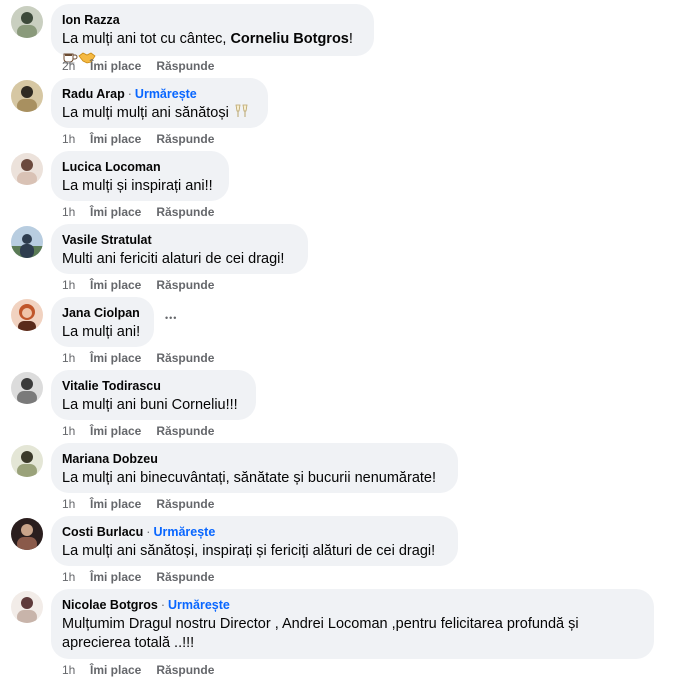  I want to click on mention-link: Corneliu Botgros, so click(289, 39).